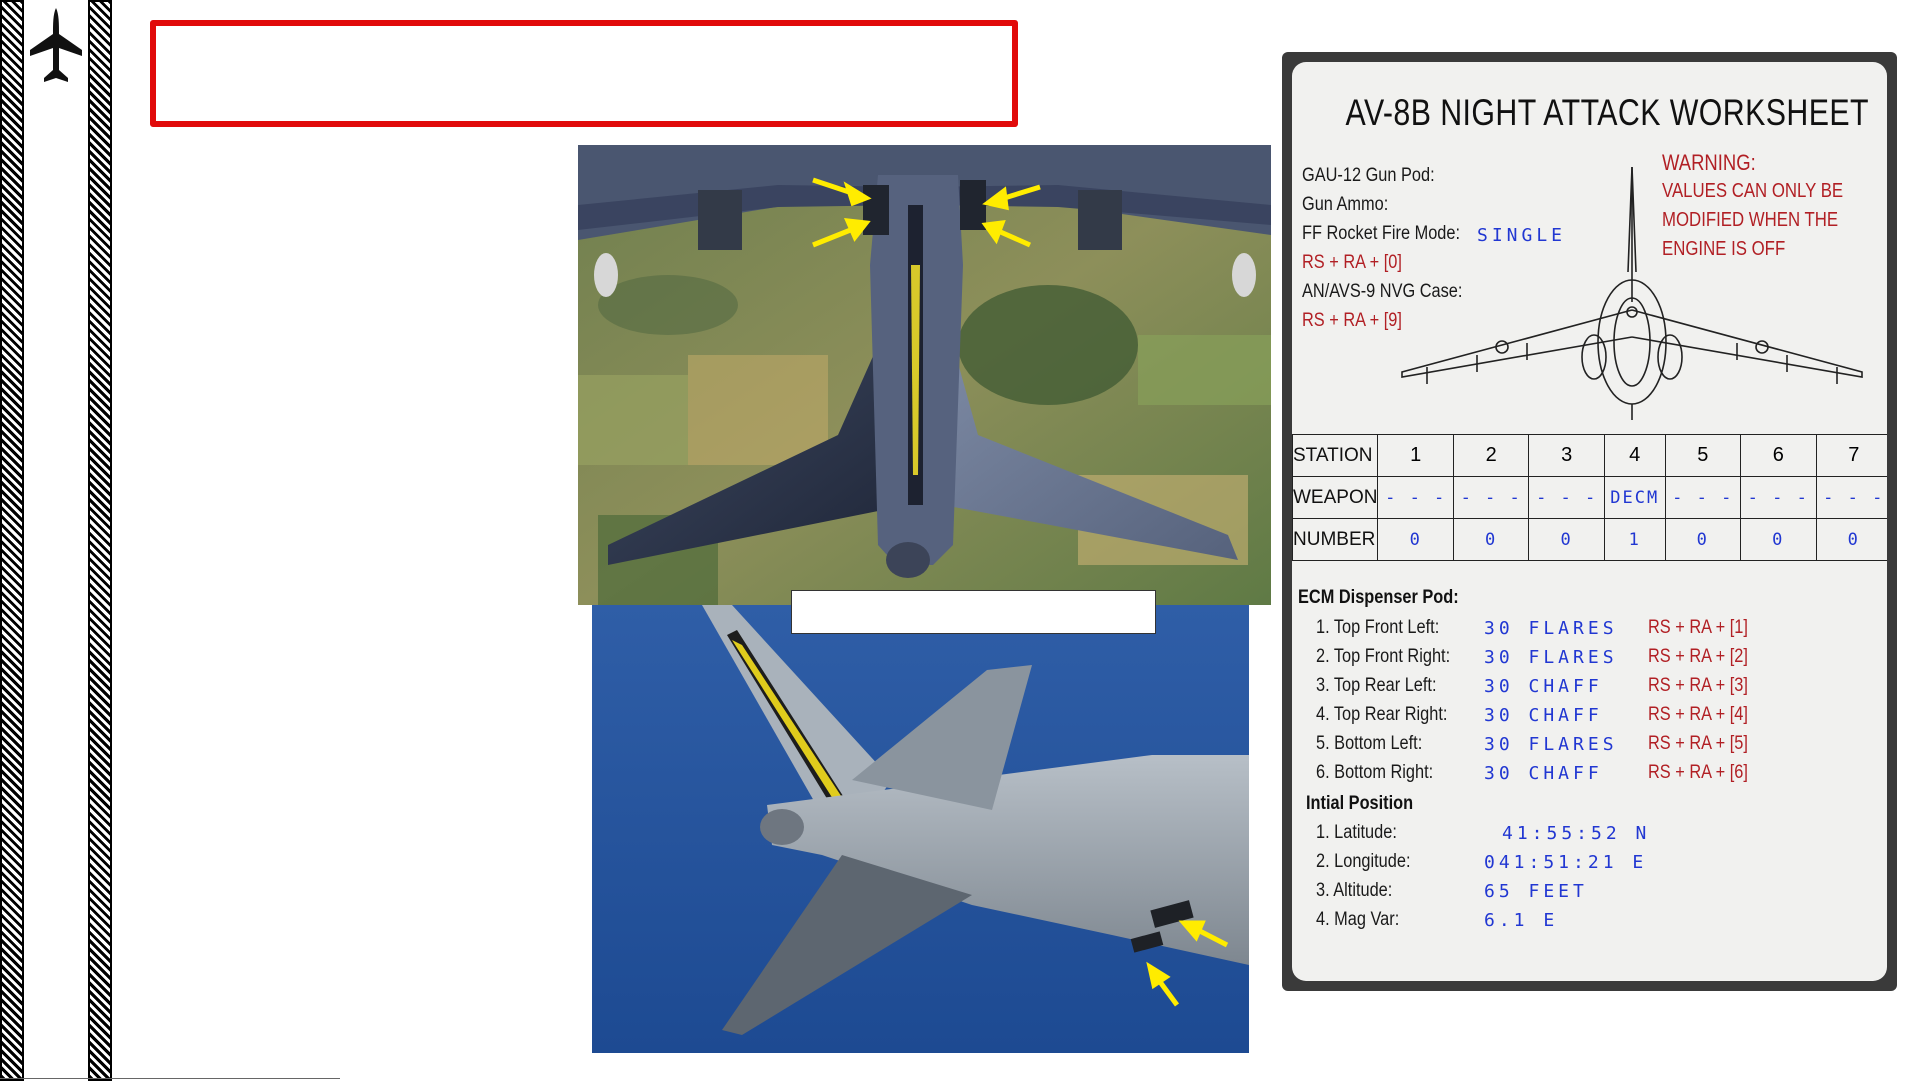  What do you see at coordinates (1698, 627) in the screenshot?
I see `ecm-item-keybind: RS + RA + [1]` at bounding box center [1698, 627].